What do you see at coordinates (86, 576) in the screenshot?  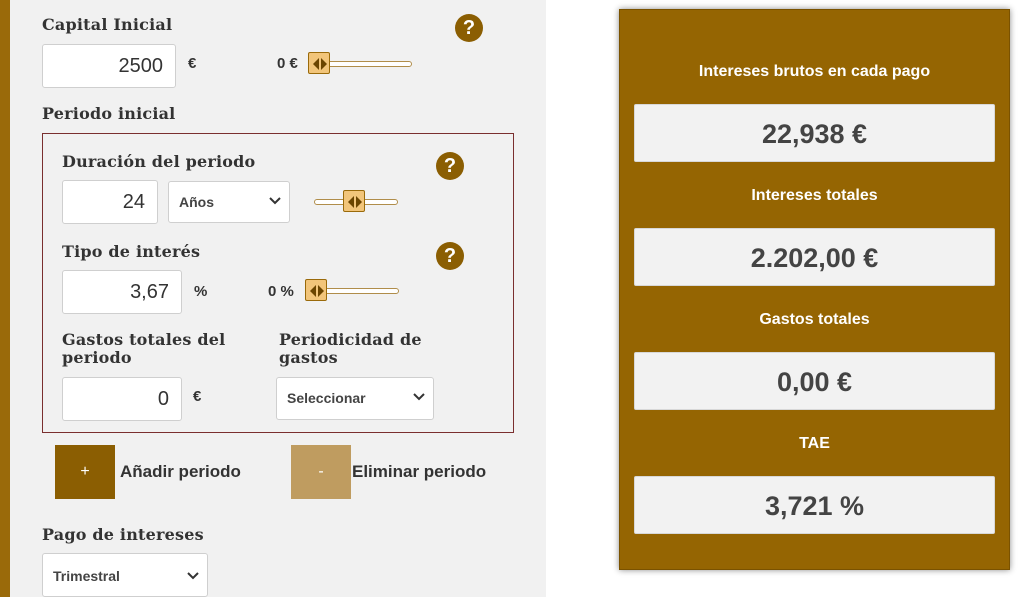 I see `pago-select-value: Trimestral` at bounding box center [86, 576].